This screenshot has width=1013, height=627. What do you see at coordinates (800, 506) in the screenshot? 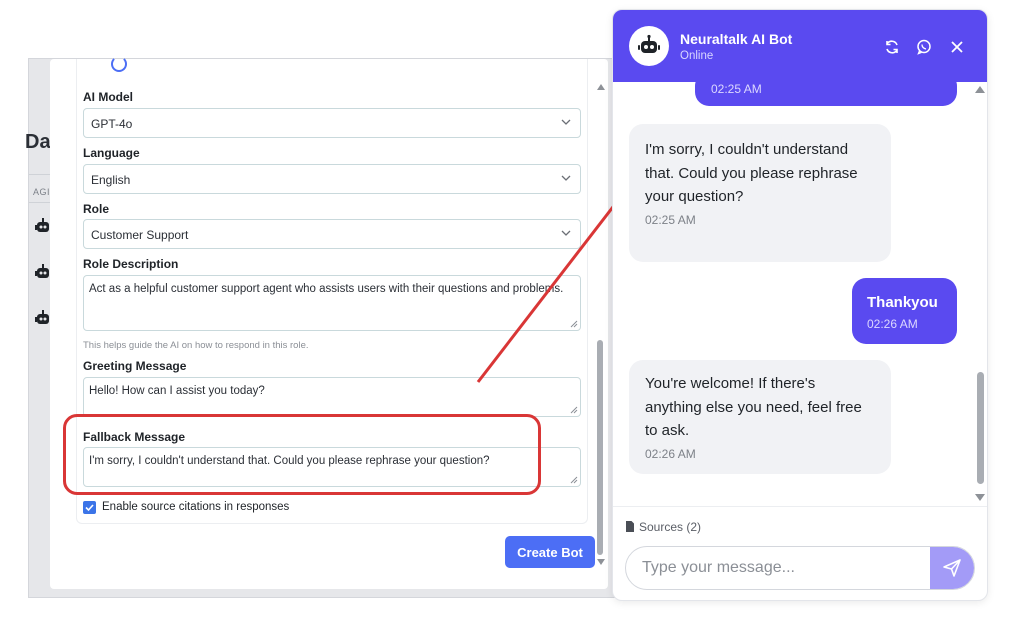
I see `divider` at bounding box center [800, 506].